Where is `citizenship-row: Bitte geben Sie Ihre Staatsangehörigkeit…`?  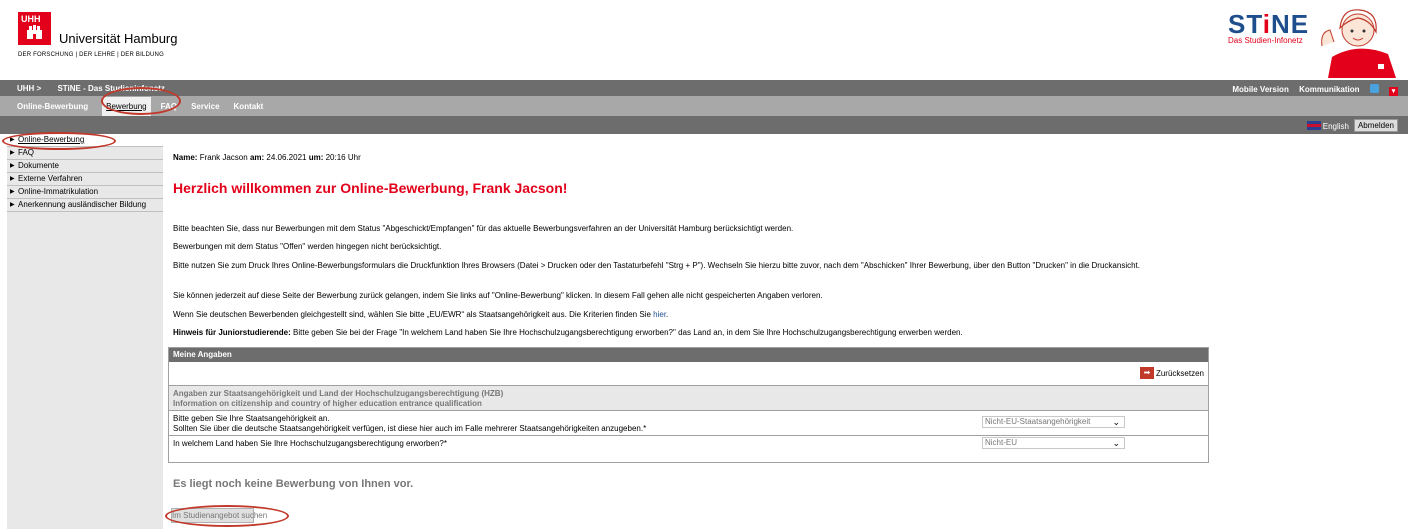
citizenship-row: Bitte geben Sie Ihre Staatsangehörigkeit… is located at coordinates (688, 423).